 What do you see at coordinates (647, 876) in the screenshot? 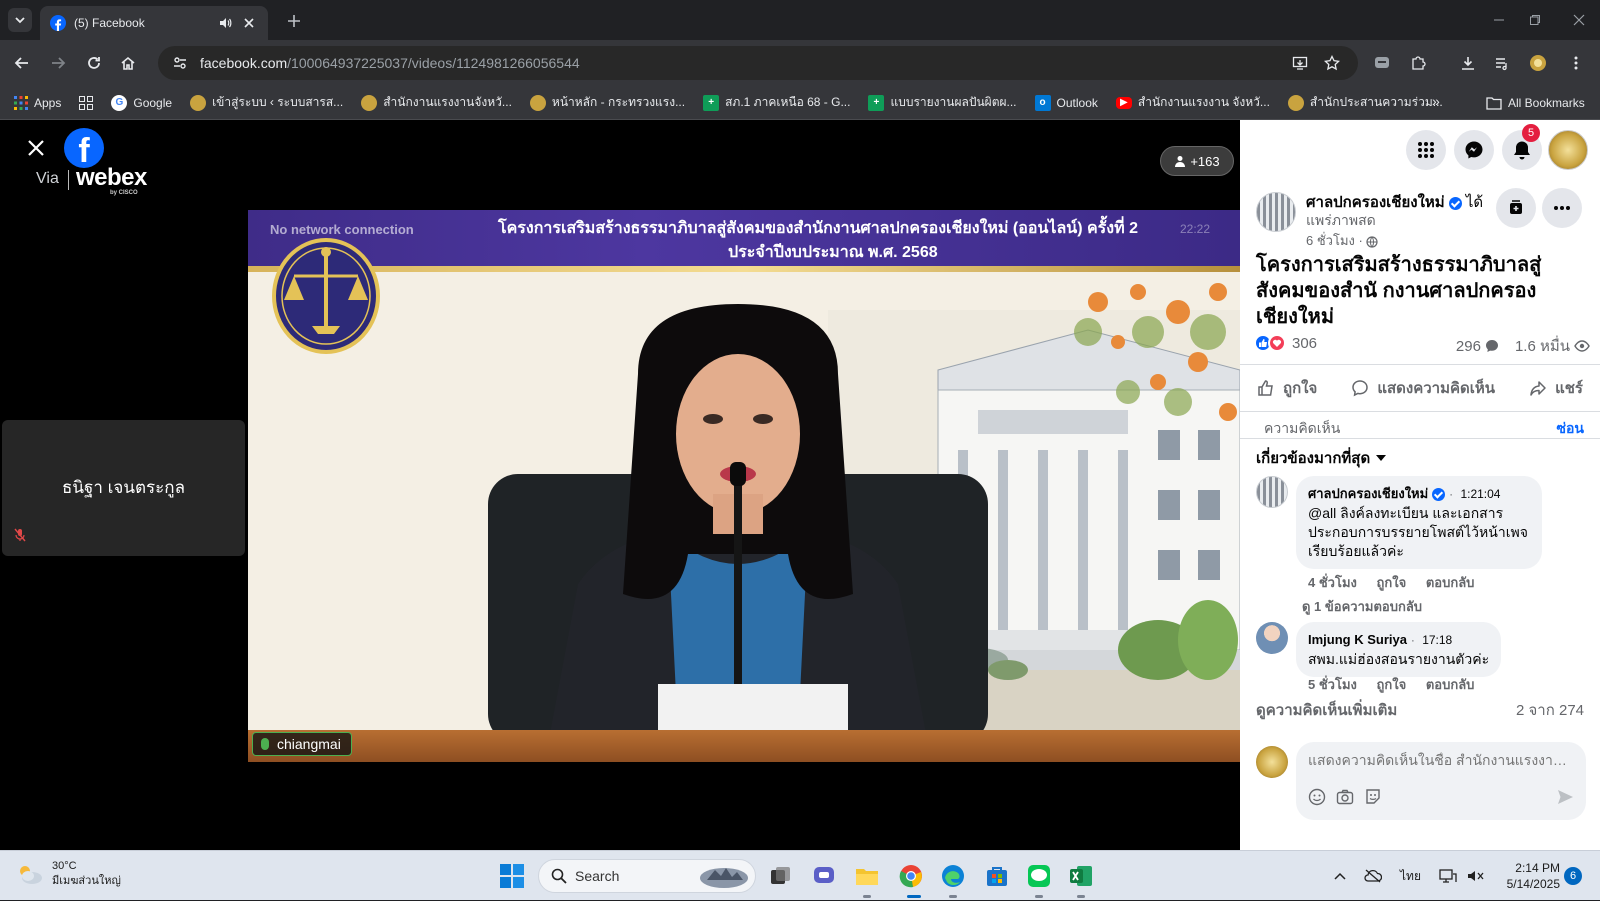
I see `taskbar-search: Search` at bounding box center [647, 876].